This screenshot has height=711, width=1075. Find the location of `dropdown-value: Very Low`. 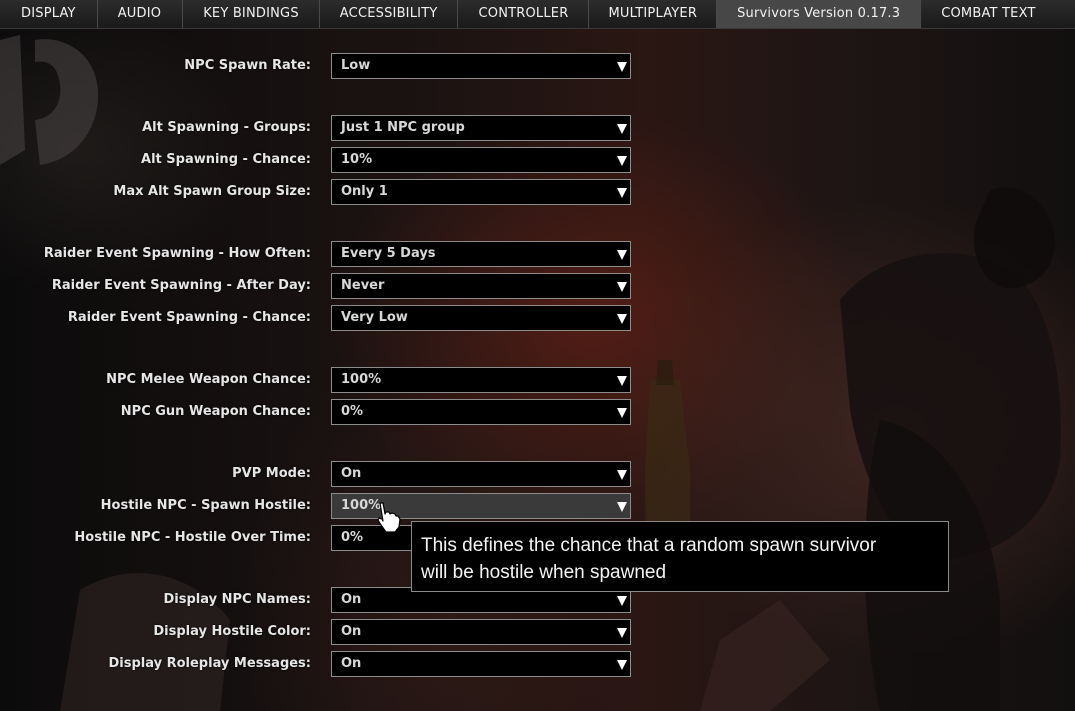

dropdown-value: Very Low is located at coordinates (374, 317).